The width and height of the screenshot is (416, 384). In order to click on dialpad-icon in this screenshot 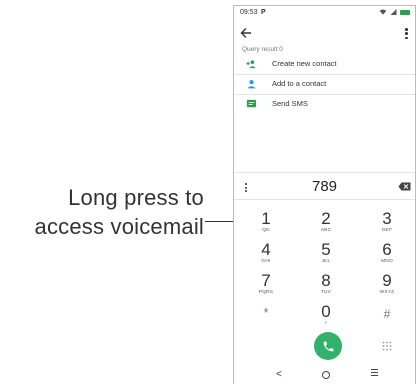, I will do `click(387, 346)`.